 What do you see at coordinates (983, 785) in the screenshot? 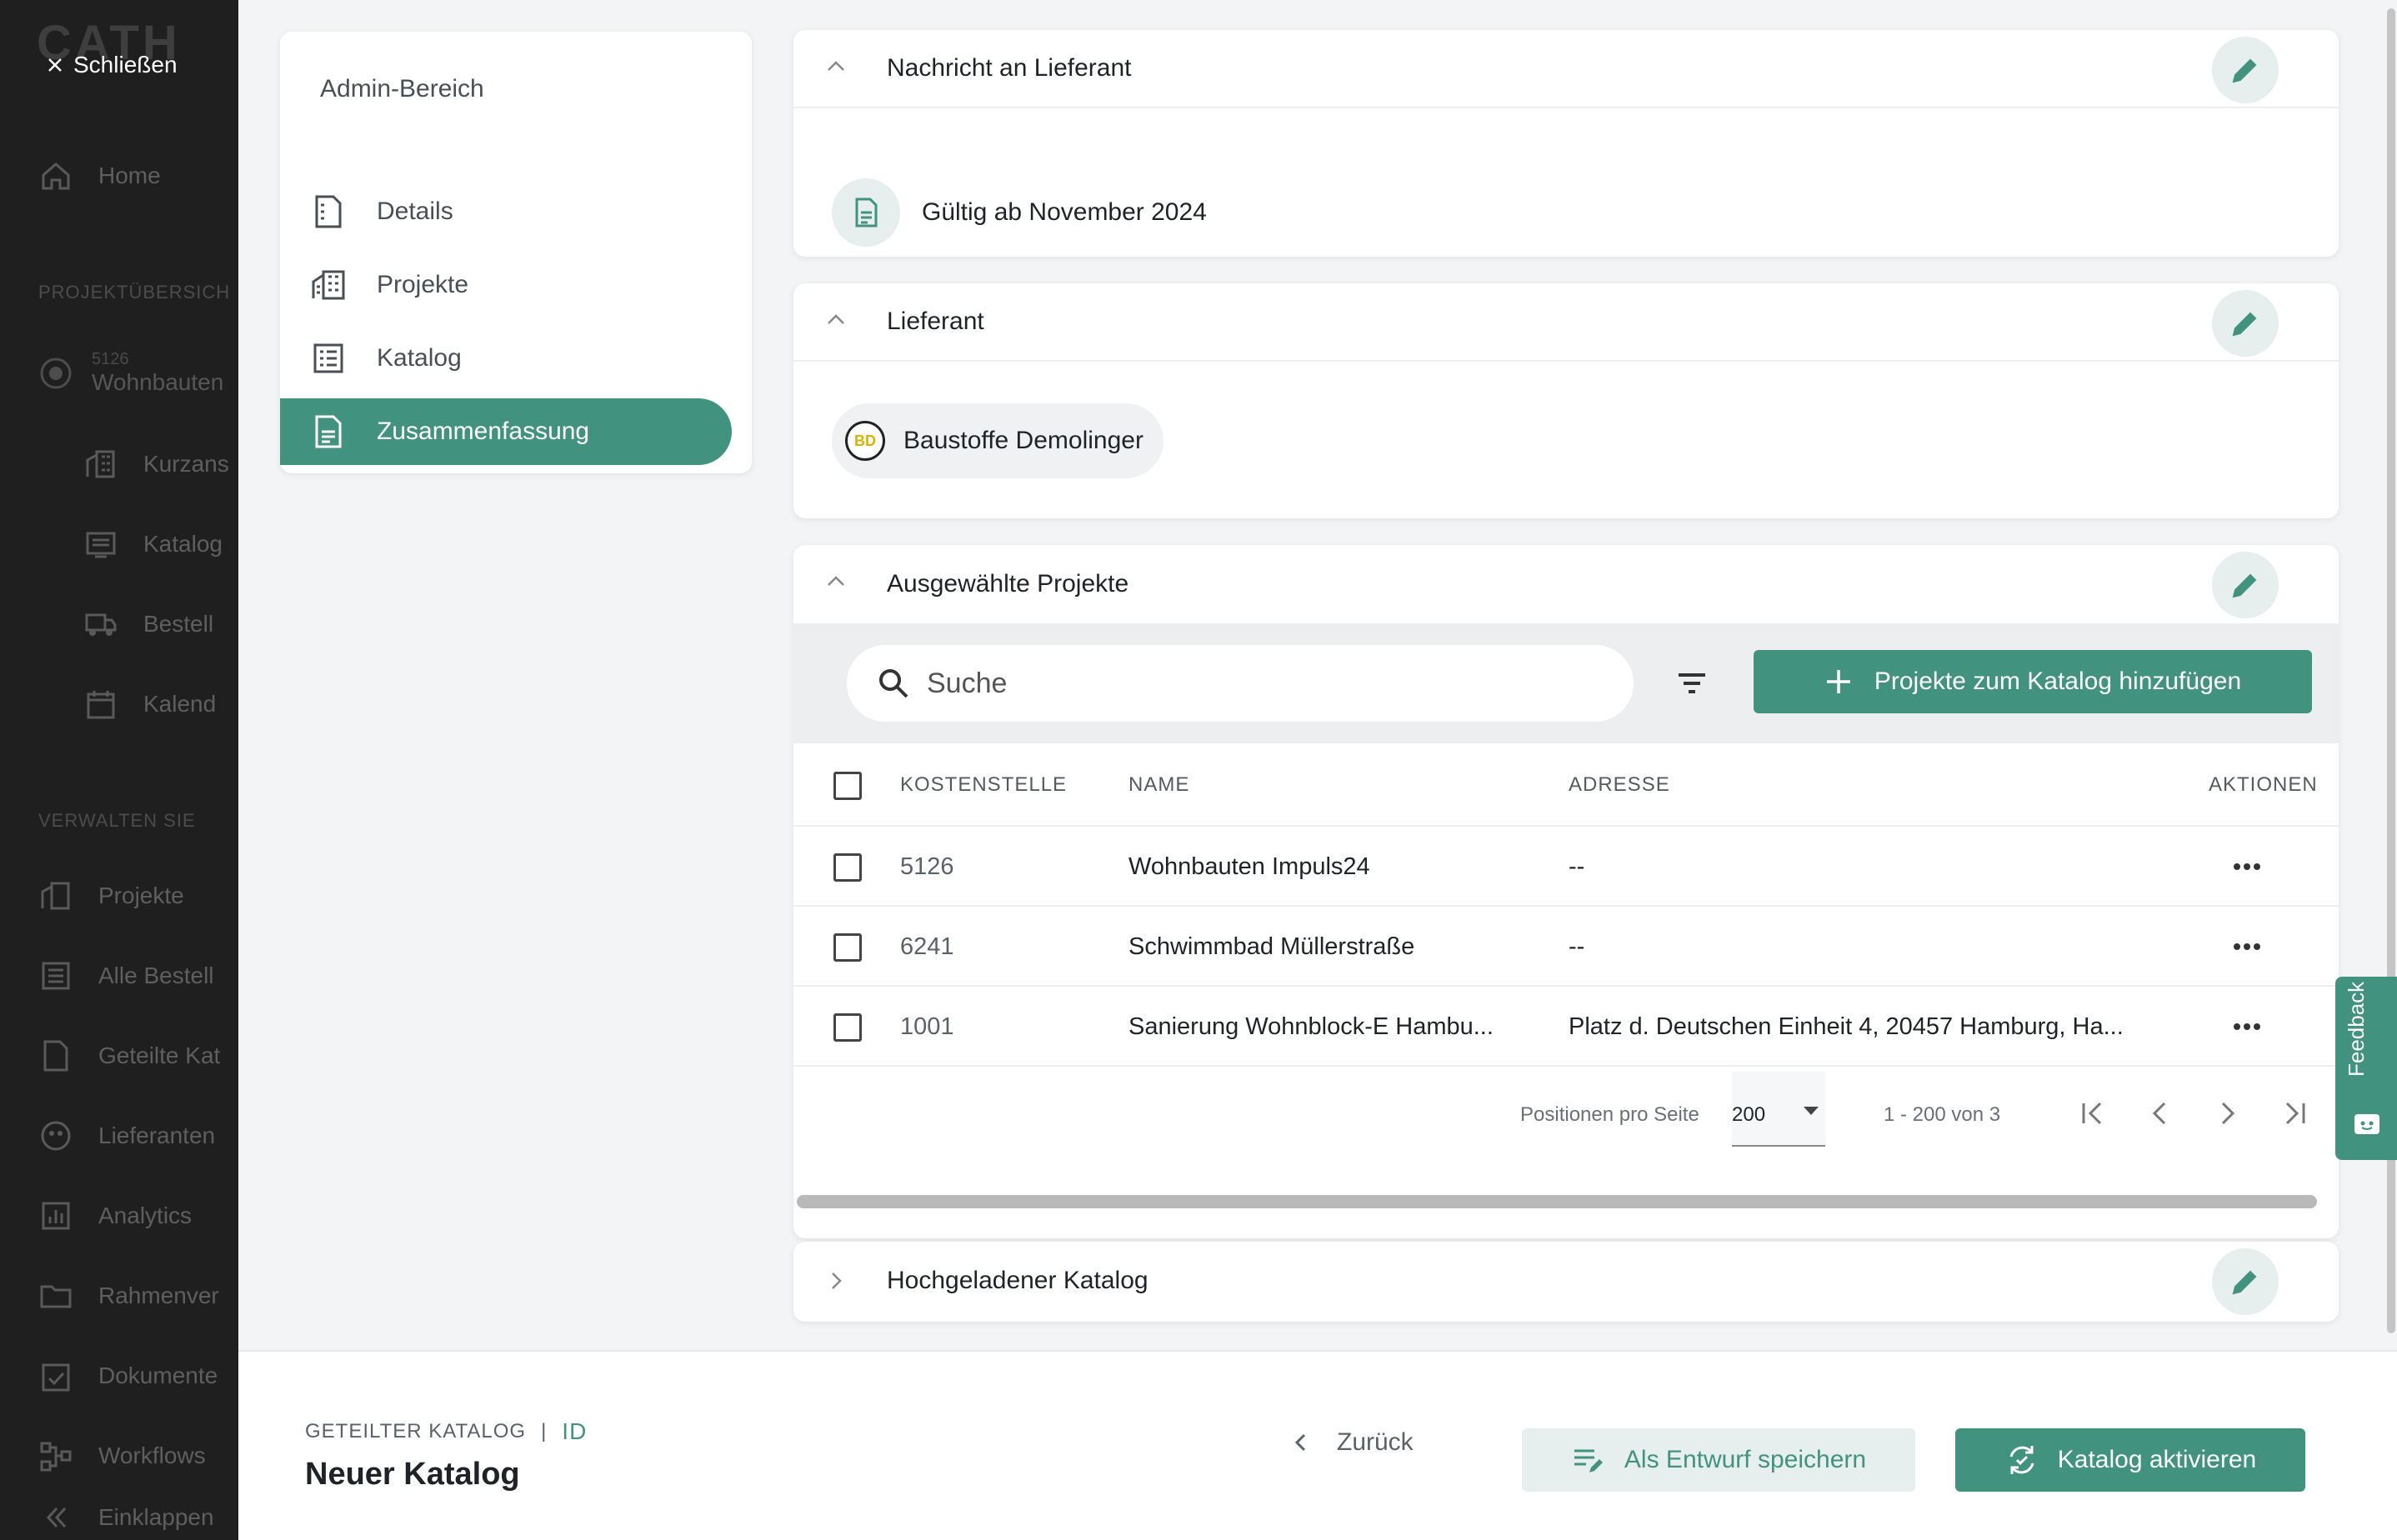
I see `column-header-cost-center: KOSTENSTELLE` at bounding box center [983, 785].